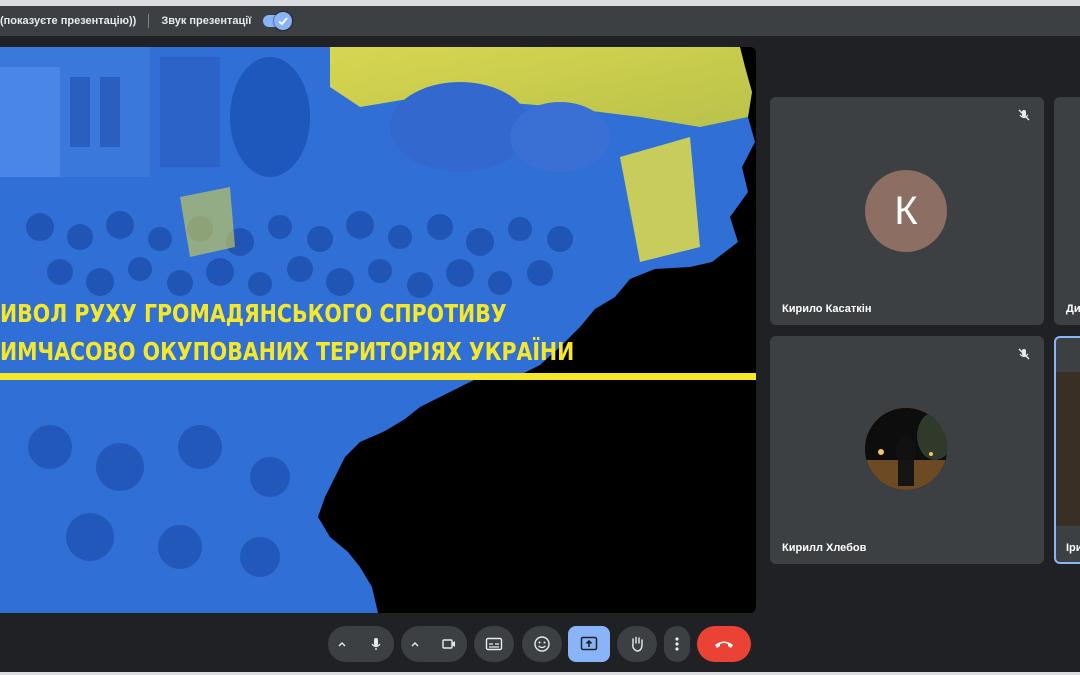 Image resolution: width=1080 pixels, height=675 pixels. What do you see at coordinates (68, 21) in the screenshot?
I see `presenting-status: (показуєте презентацію))` at bounding box center [68, 21].